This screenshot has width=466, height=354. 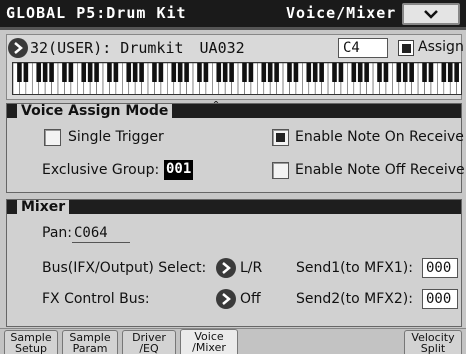 What do you see at coordinates (31, 348) in the screenshot?
I see `tab-label-line2: Setup` at bounding box center [31, 348].